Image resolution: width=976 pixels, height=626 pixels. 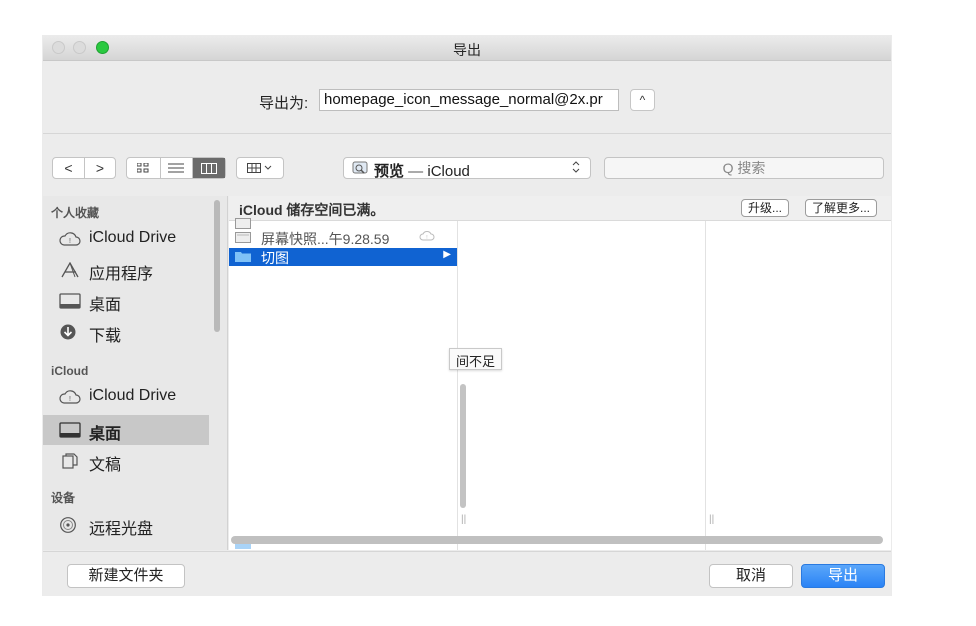 I want to click on export-button: 导出, so click(x=843, y=576).